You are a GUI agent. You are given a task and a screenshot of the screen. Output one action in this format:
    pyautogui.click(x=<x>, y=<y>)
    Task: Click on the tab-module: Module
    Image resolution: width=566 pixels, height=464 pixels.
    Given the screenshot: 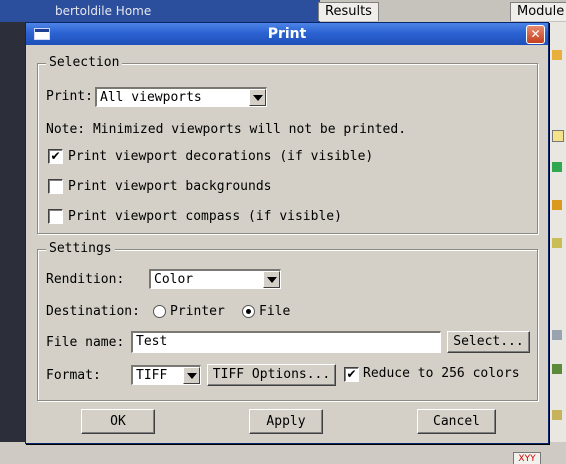 What is the action you would take?
    pyautogui.click(x=538, y=11)
    